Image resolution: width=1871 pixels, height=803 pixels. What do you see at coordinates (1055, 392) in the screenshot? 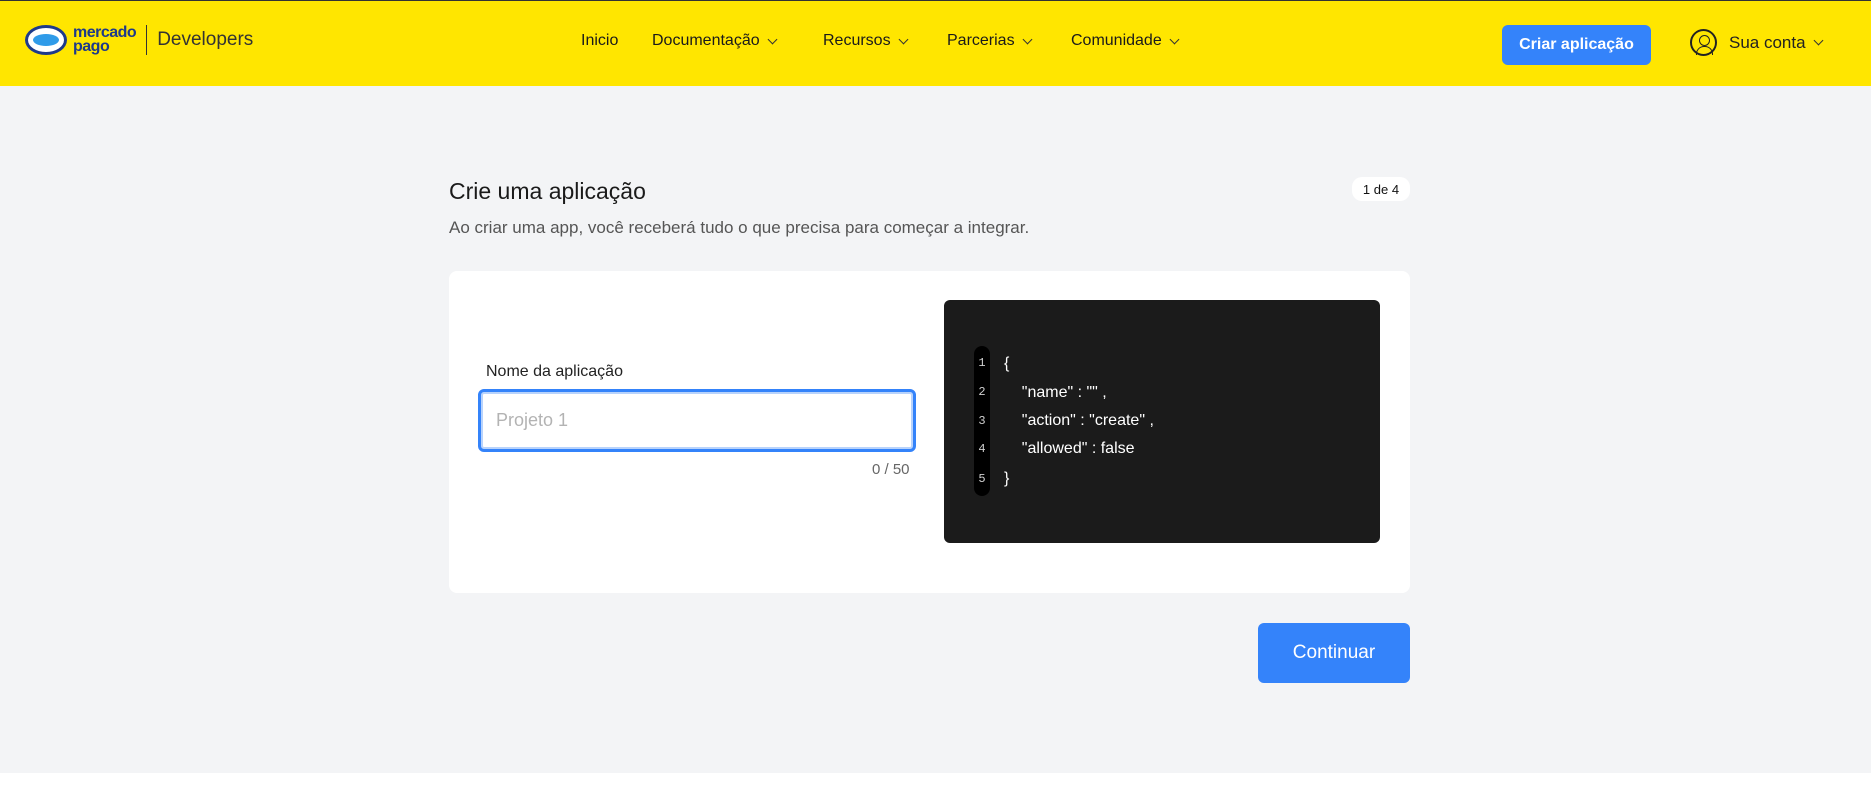
I see `code-line: "name" : "" ,` at bounding box center [1055, 392].